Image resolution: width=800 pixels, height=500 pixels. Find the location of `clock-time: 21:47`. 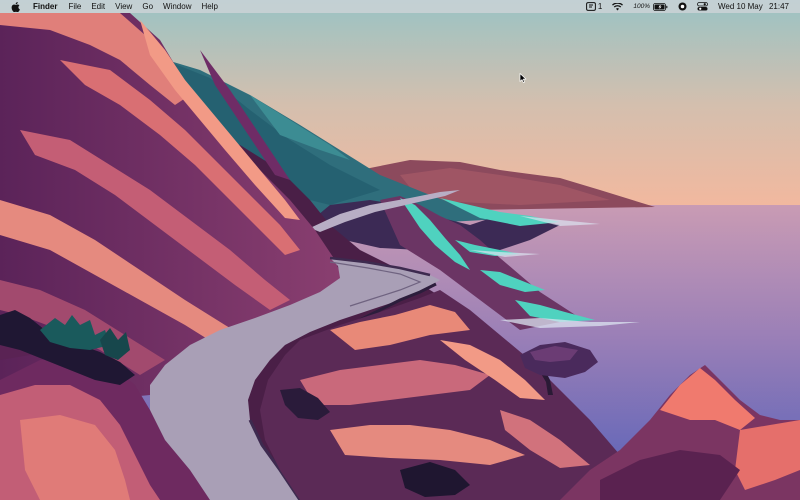

clock-time: 21:47 is located at coordinates (778, 6).